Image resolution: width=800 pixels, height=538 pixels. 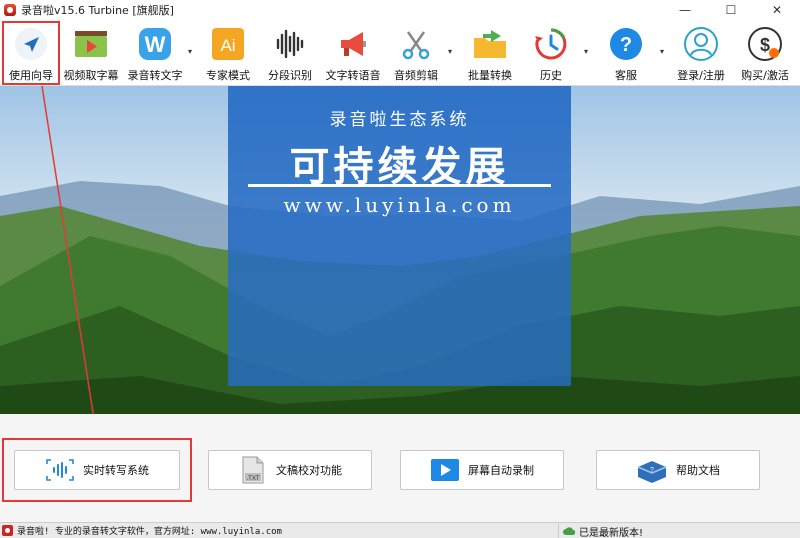 What do you see at coordinates (501, 470) in the screenshot?
I see `screen-record-label: 屏幕自动录制` at bounding box center [501, 470].